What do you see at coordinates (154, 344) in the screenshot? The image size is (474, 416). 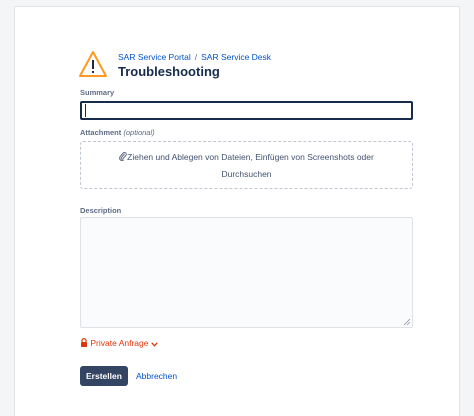 I see `chevron-down-icon` at bounding box center [154, 344].